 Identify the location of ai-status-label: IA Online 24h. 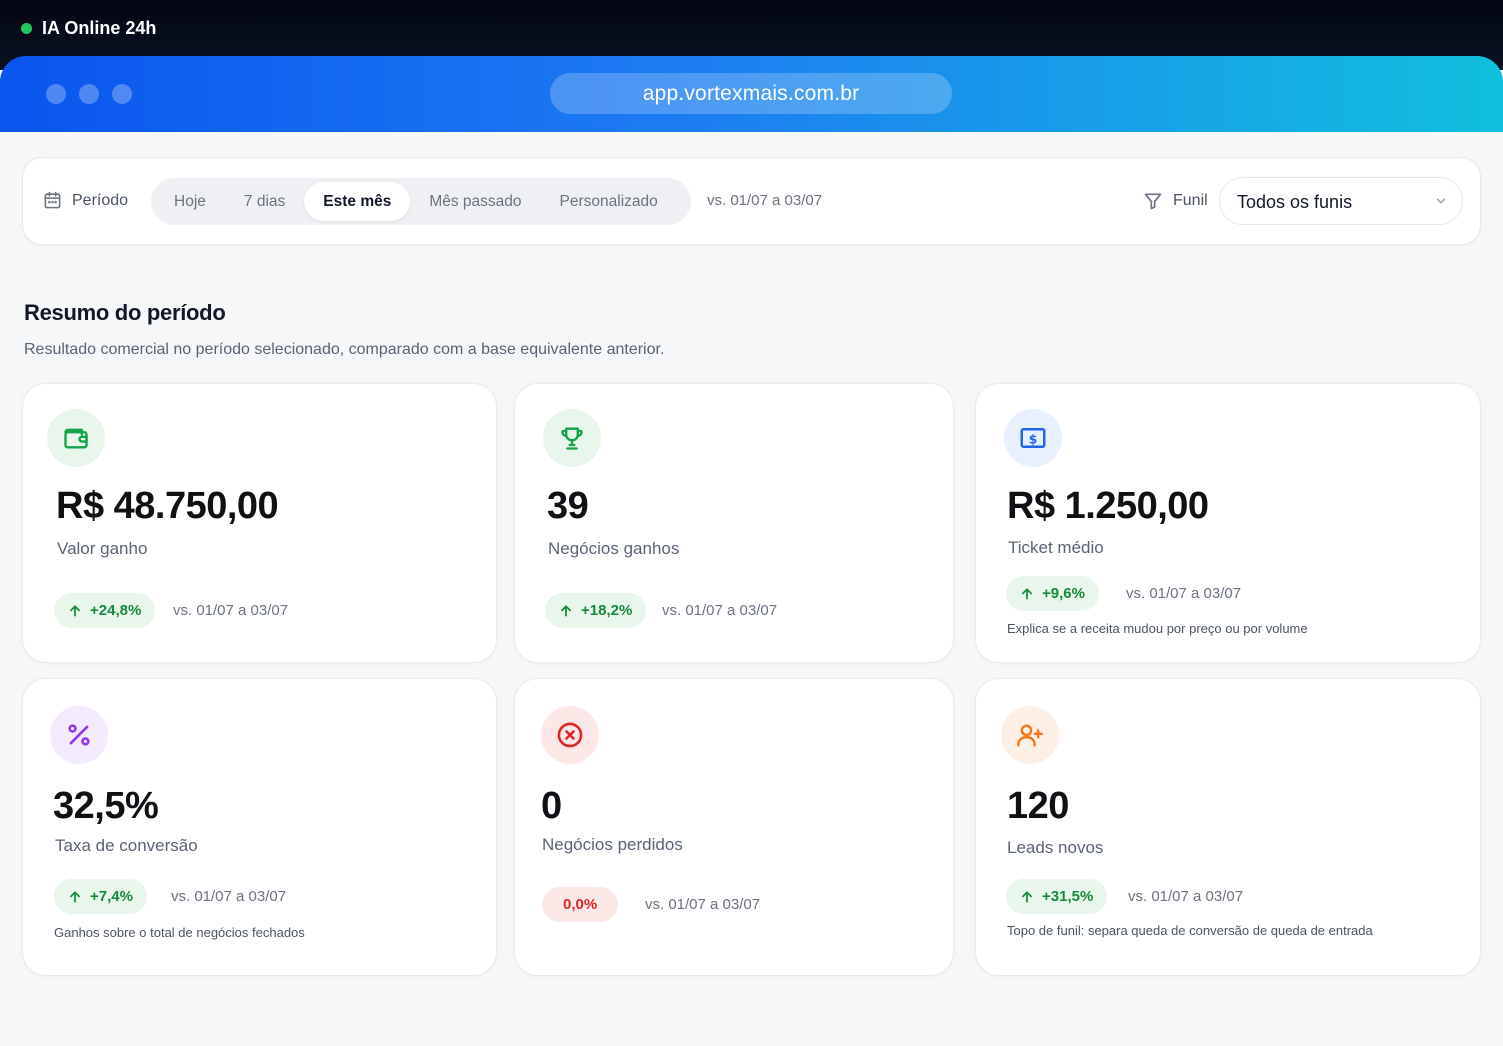
(99, 28).